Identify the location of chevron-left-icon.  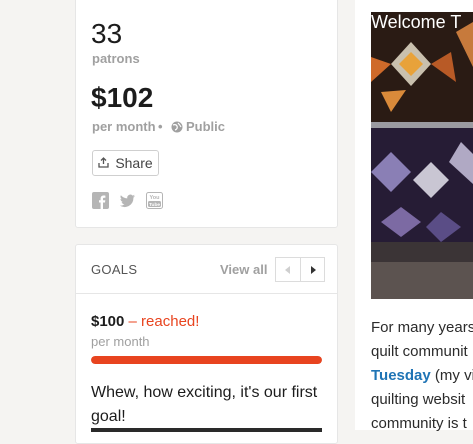
(288, 270).